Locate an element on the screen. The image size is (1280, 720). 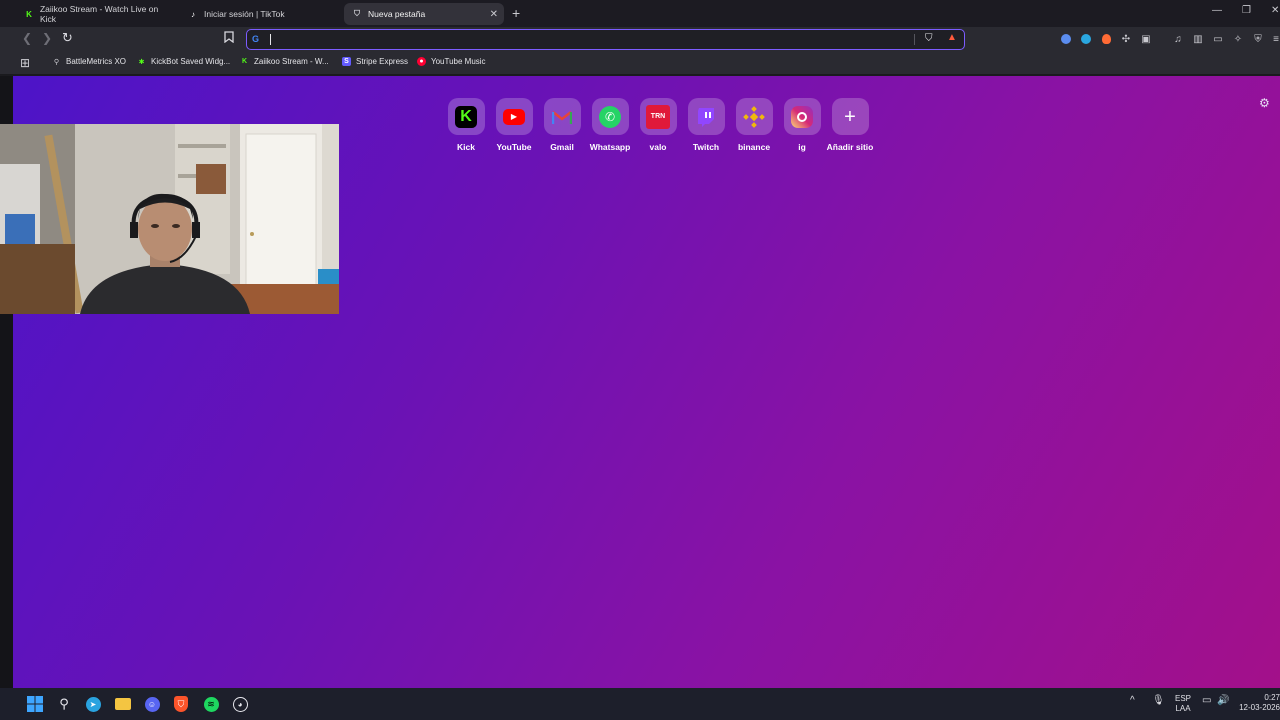
settings-gear-icon: ⚙ is located at coordinates (1264, 103).